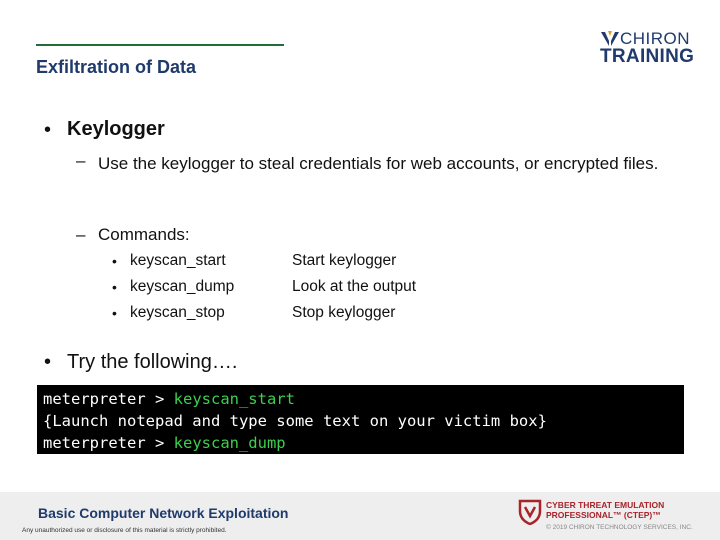 This screenshot has height=540, width=720. What do you see at coordinates (177, 312) in the screenshot?
I see `command-name: keyscan_stop` at bounding box center [177, 312].